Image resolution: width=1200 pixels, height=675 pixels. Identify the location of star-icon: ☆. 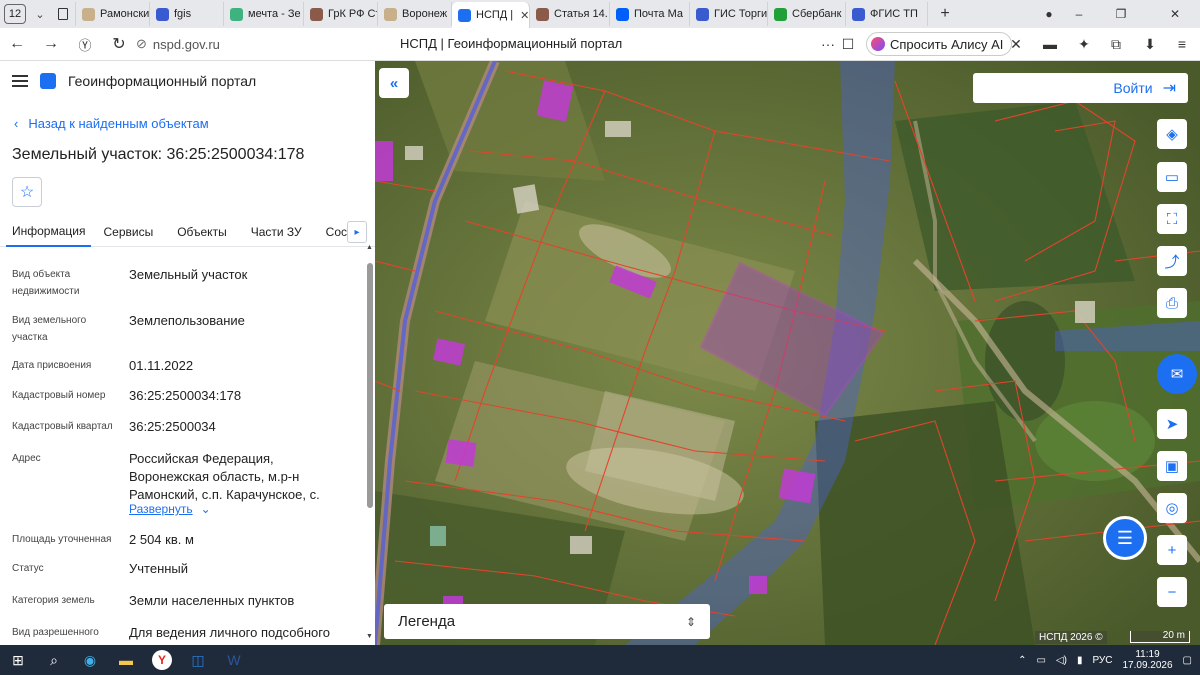
(27, 192).